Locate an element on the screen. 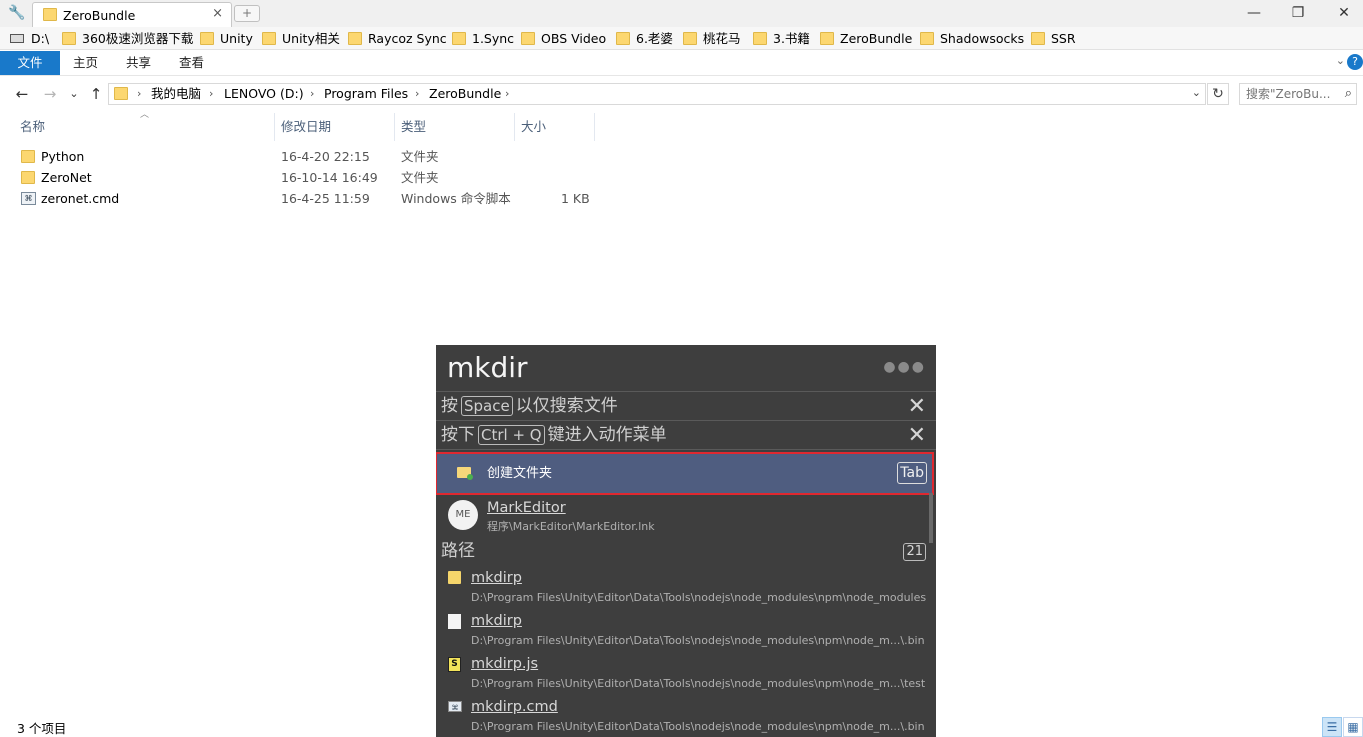 This screenshot has width=1363, height=737. section-title-path: 路径 is located at coordinates (458, 551).